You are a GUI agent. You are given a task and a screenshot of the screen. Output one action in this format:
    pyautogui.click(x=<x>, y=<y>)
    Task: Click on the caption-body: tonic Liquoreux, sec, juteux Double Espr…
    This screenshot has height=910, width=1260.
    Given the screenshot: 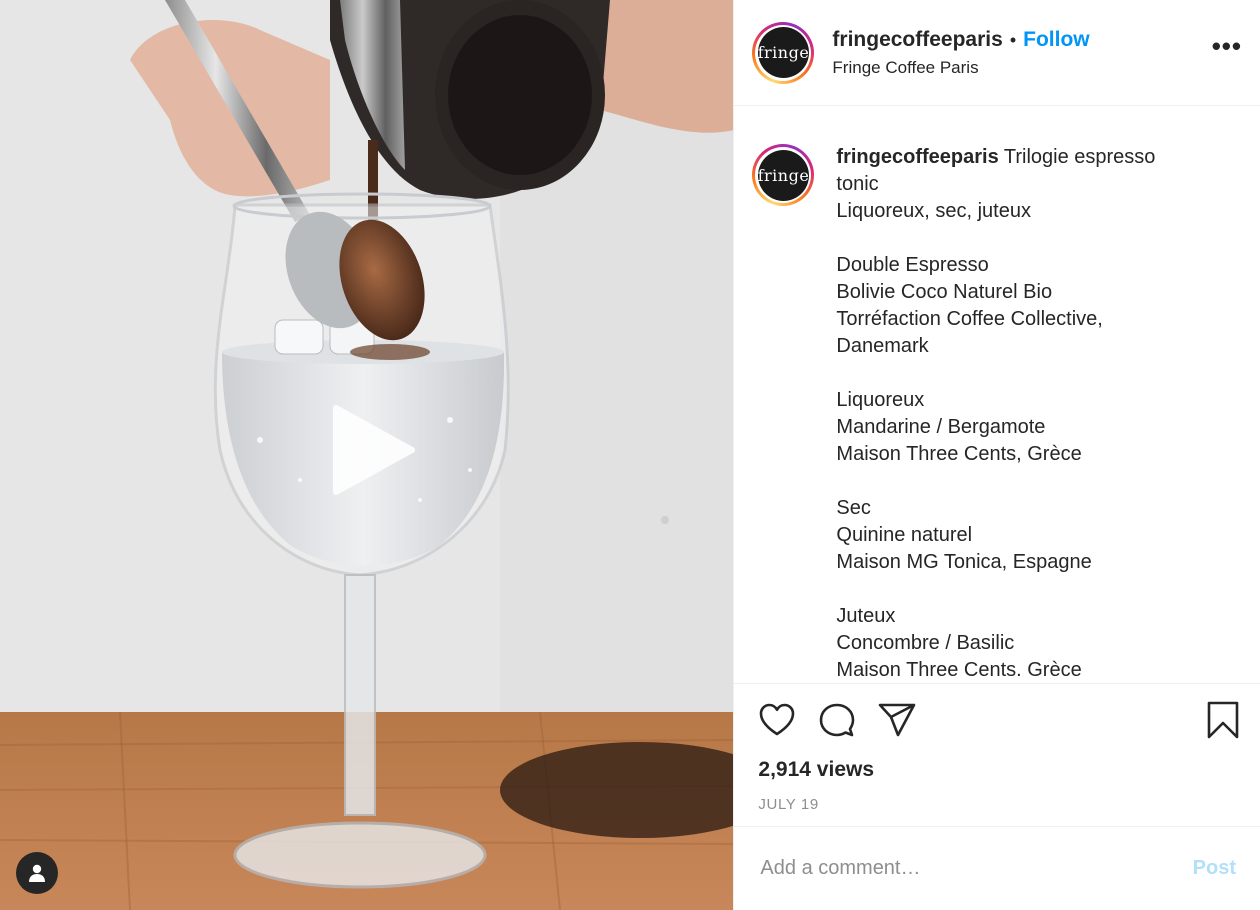 What is the action you would take?
    pyautogui.click(x=969, y=427)
    